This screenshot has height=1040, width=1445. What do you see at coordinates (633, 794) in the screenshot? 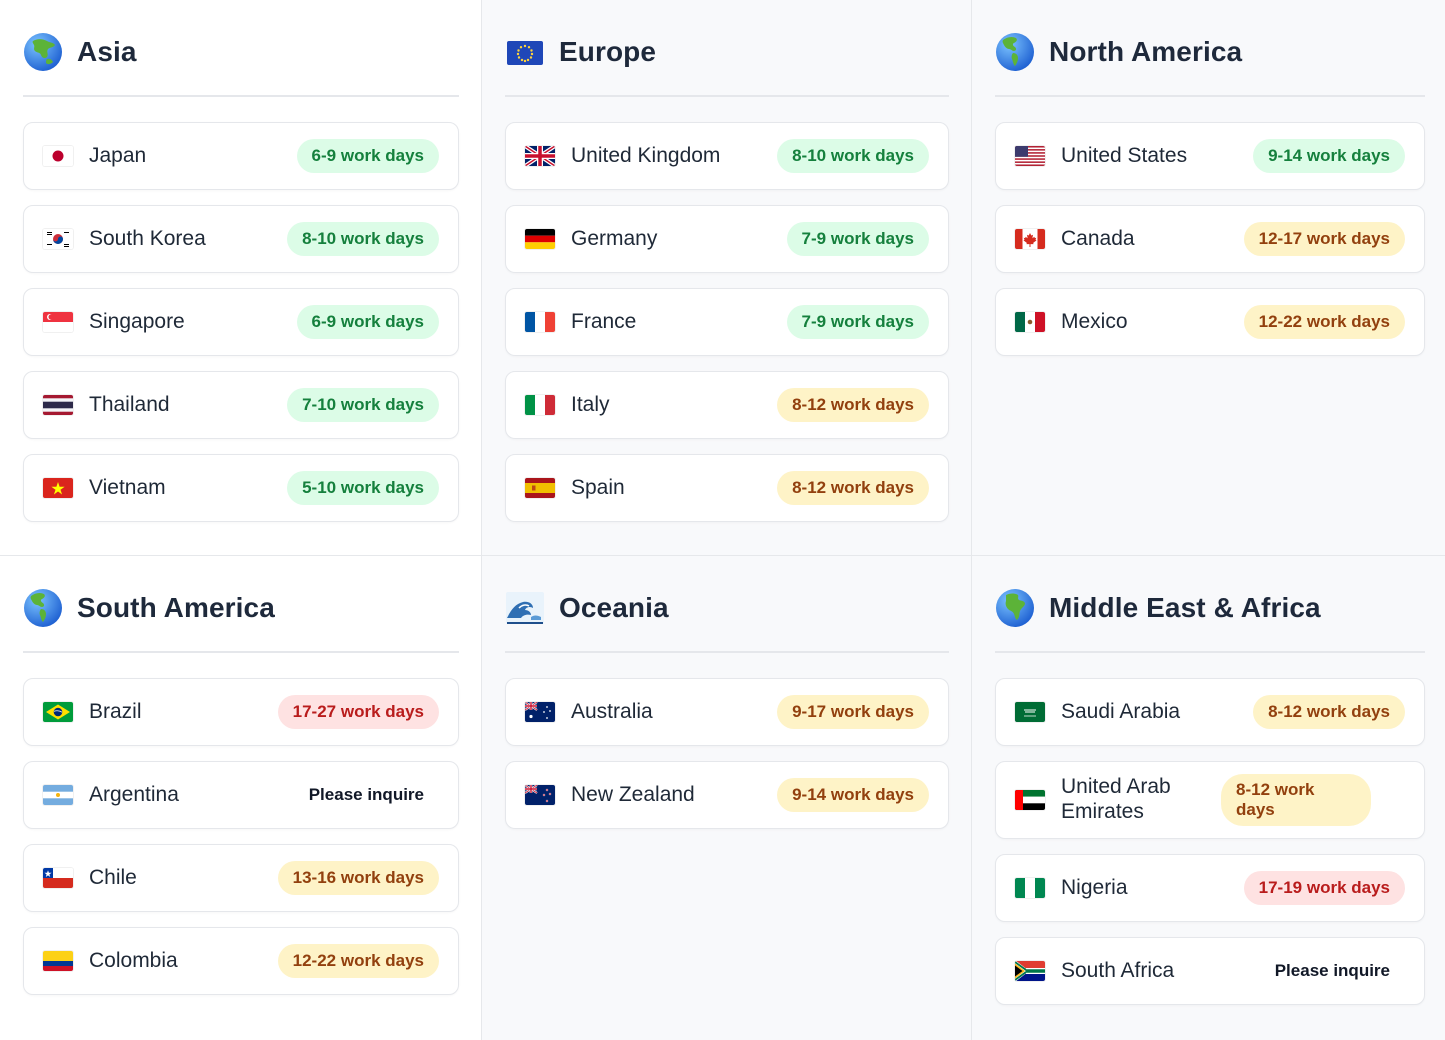
I see `country-name: New Zealand` at bounding box center [633, 794].